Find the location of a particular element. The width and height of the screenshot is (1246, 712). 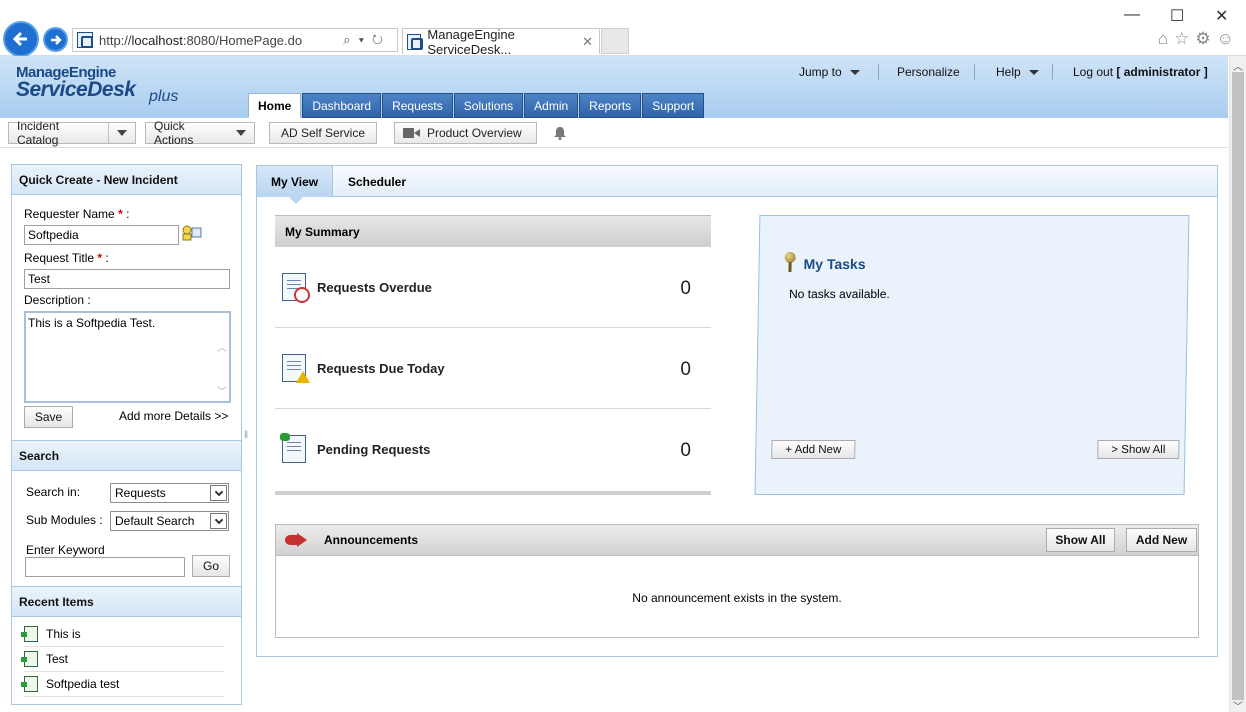

show-all-announcements-button: Show All is located at coordinates (1080, 540).